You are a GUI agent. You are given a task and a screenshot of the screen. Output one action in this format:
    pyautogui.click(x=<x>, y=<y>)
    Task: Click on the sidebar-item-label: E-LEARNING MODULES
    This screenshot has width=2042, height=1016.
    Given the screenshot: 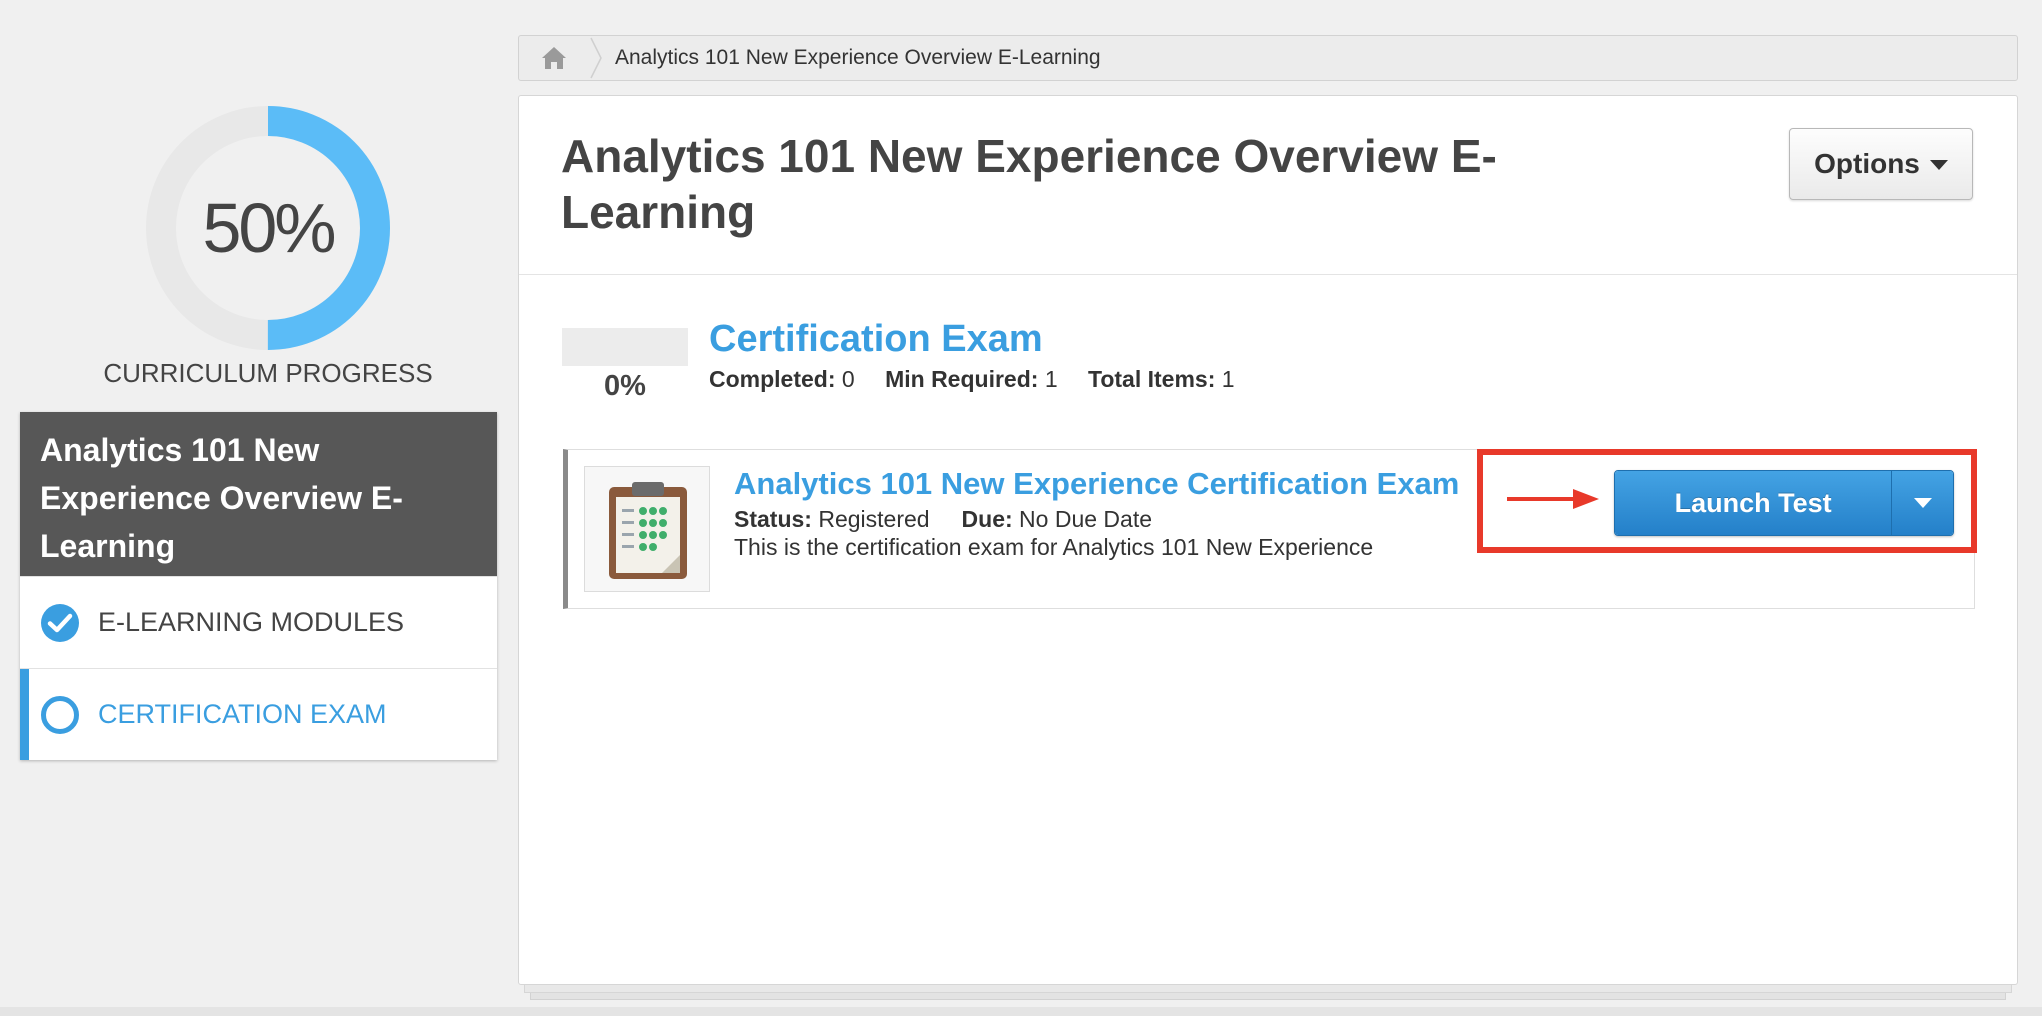 What is the action you would take?
    pyautogui.click(x=251, y=622)
    